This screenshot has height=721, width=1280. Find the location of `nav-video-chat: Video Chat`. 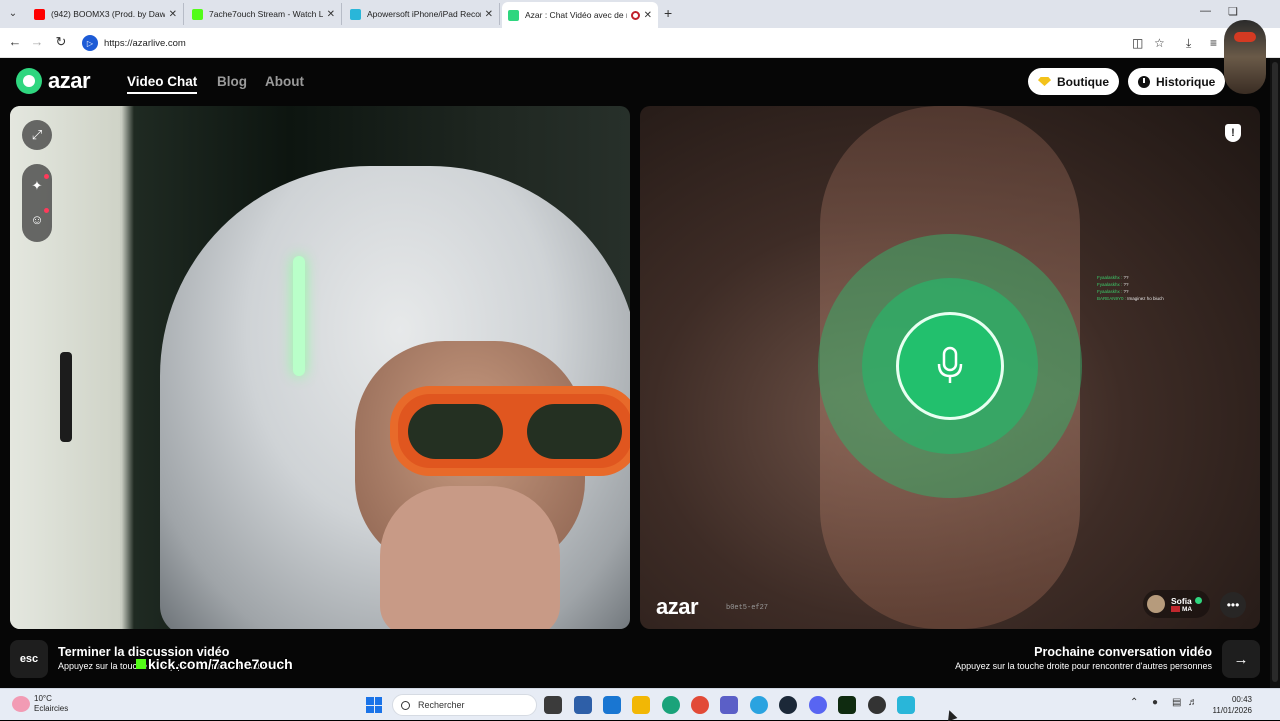

nav-video-chat: Video Chat is located at coordinates (162, 84).